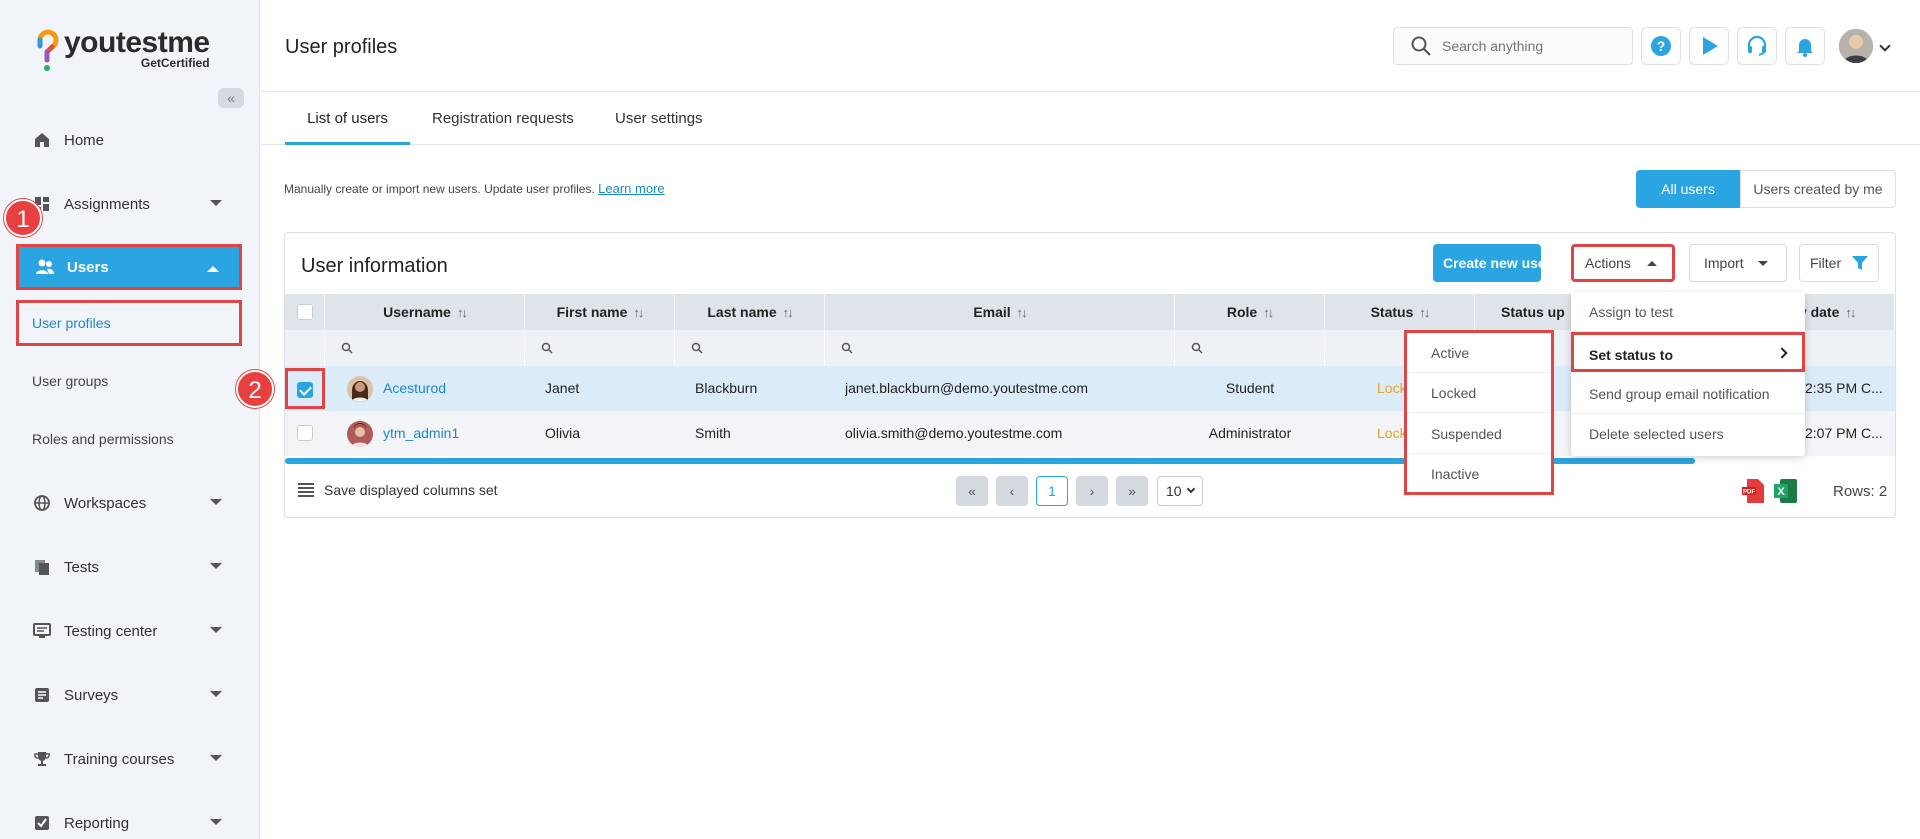 Image resolution: width=1920 pixels, height=839 pixels. I want to click on support-button, so click(1757, 46).